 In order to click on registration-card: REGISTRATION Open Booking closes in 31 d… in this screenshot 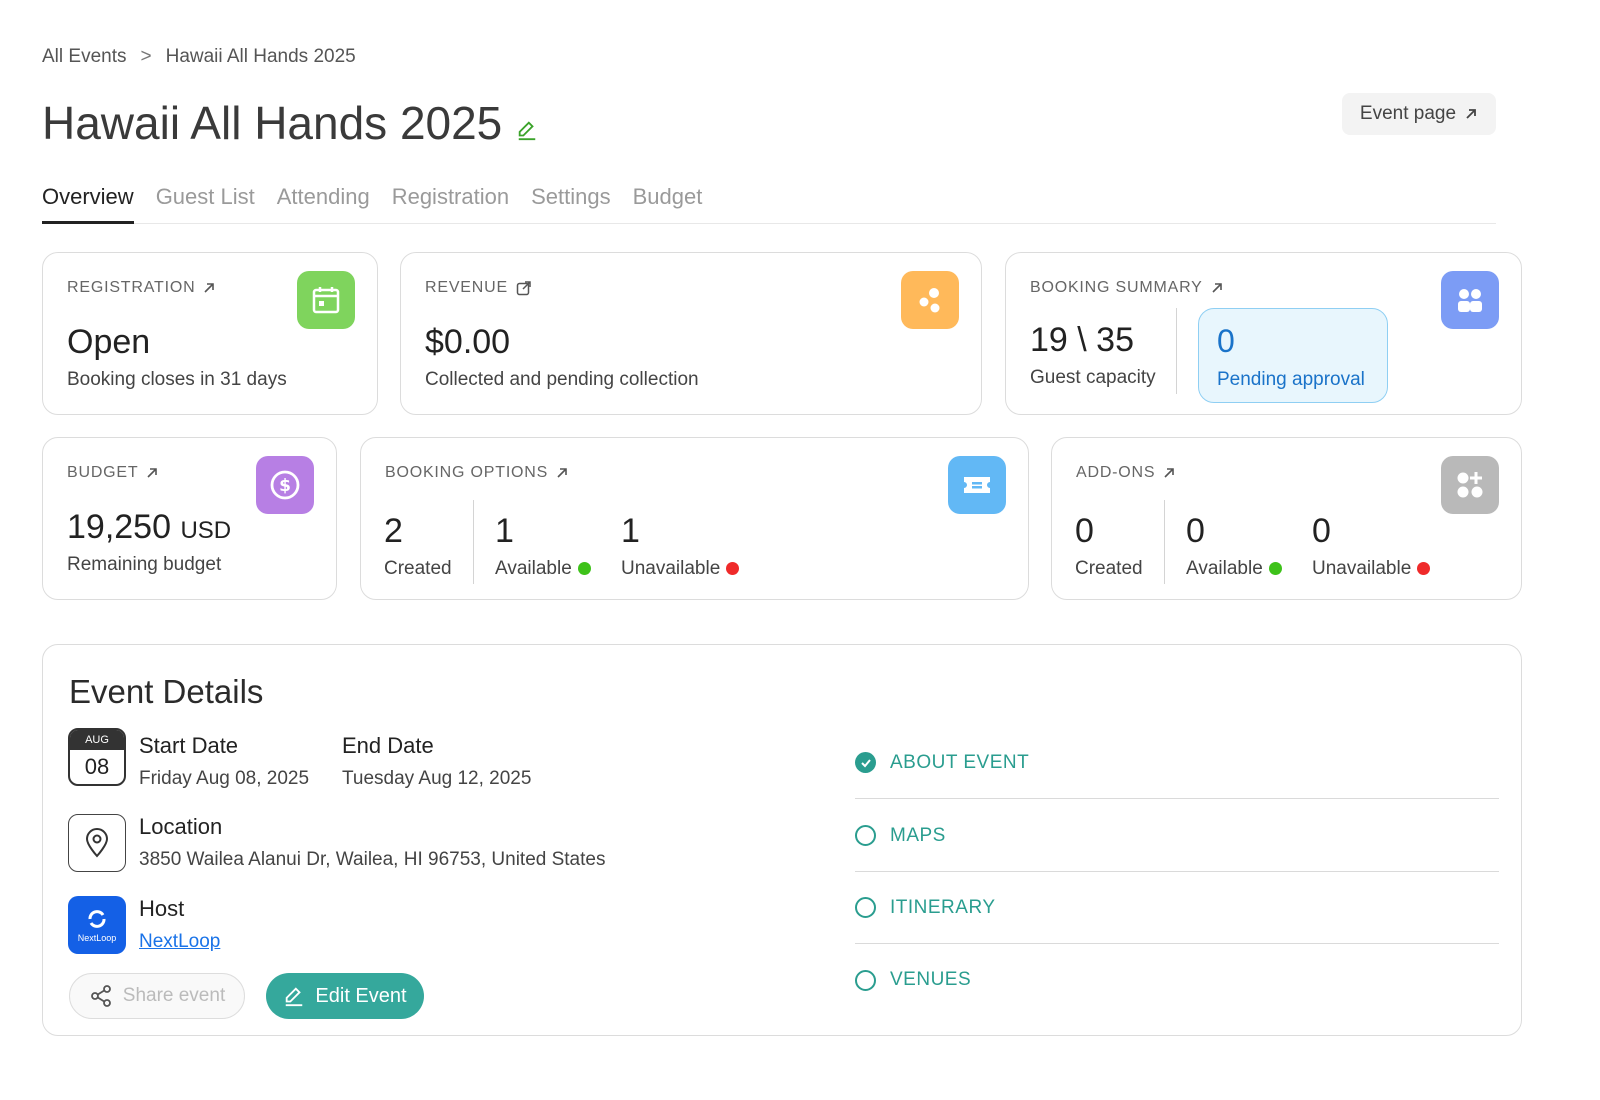, I will do `click(210, 333)`.